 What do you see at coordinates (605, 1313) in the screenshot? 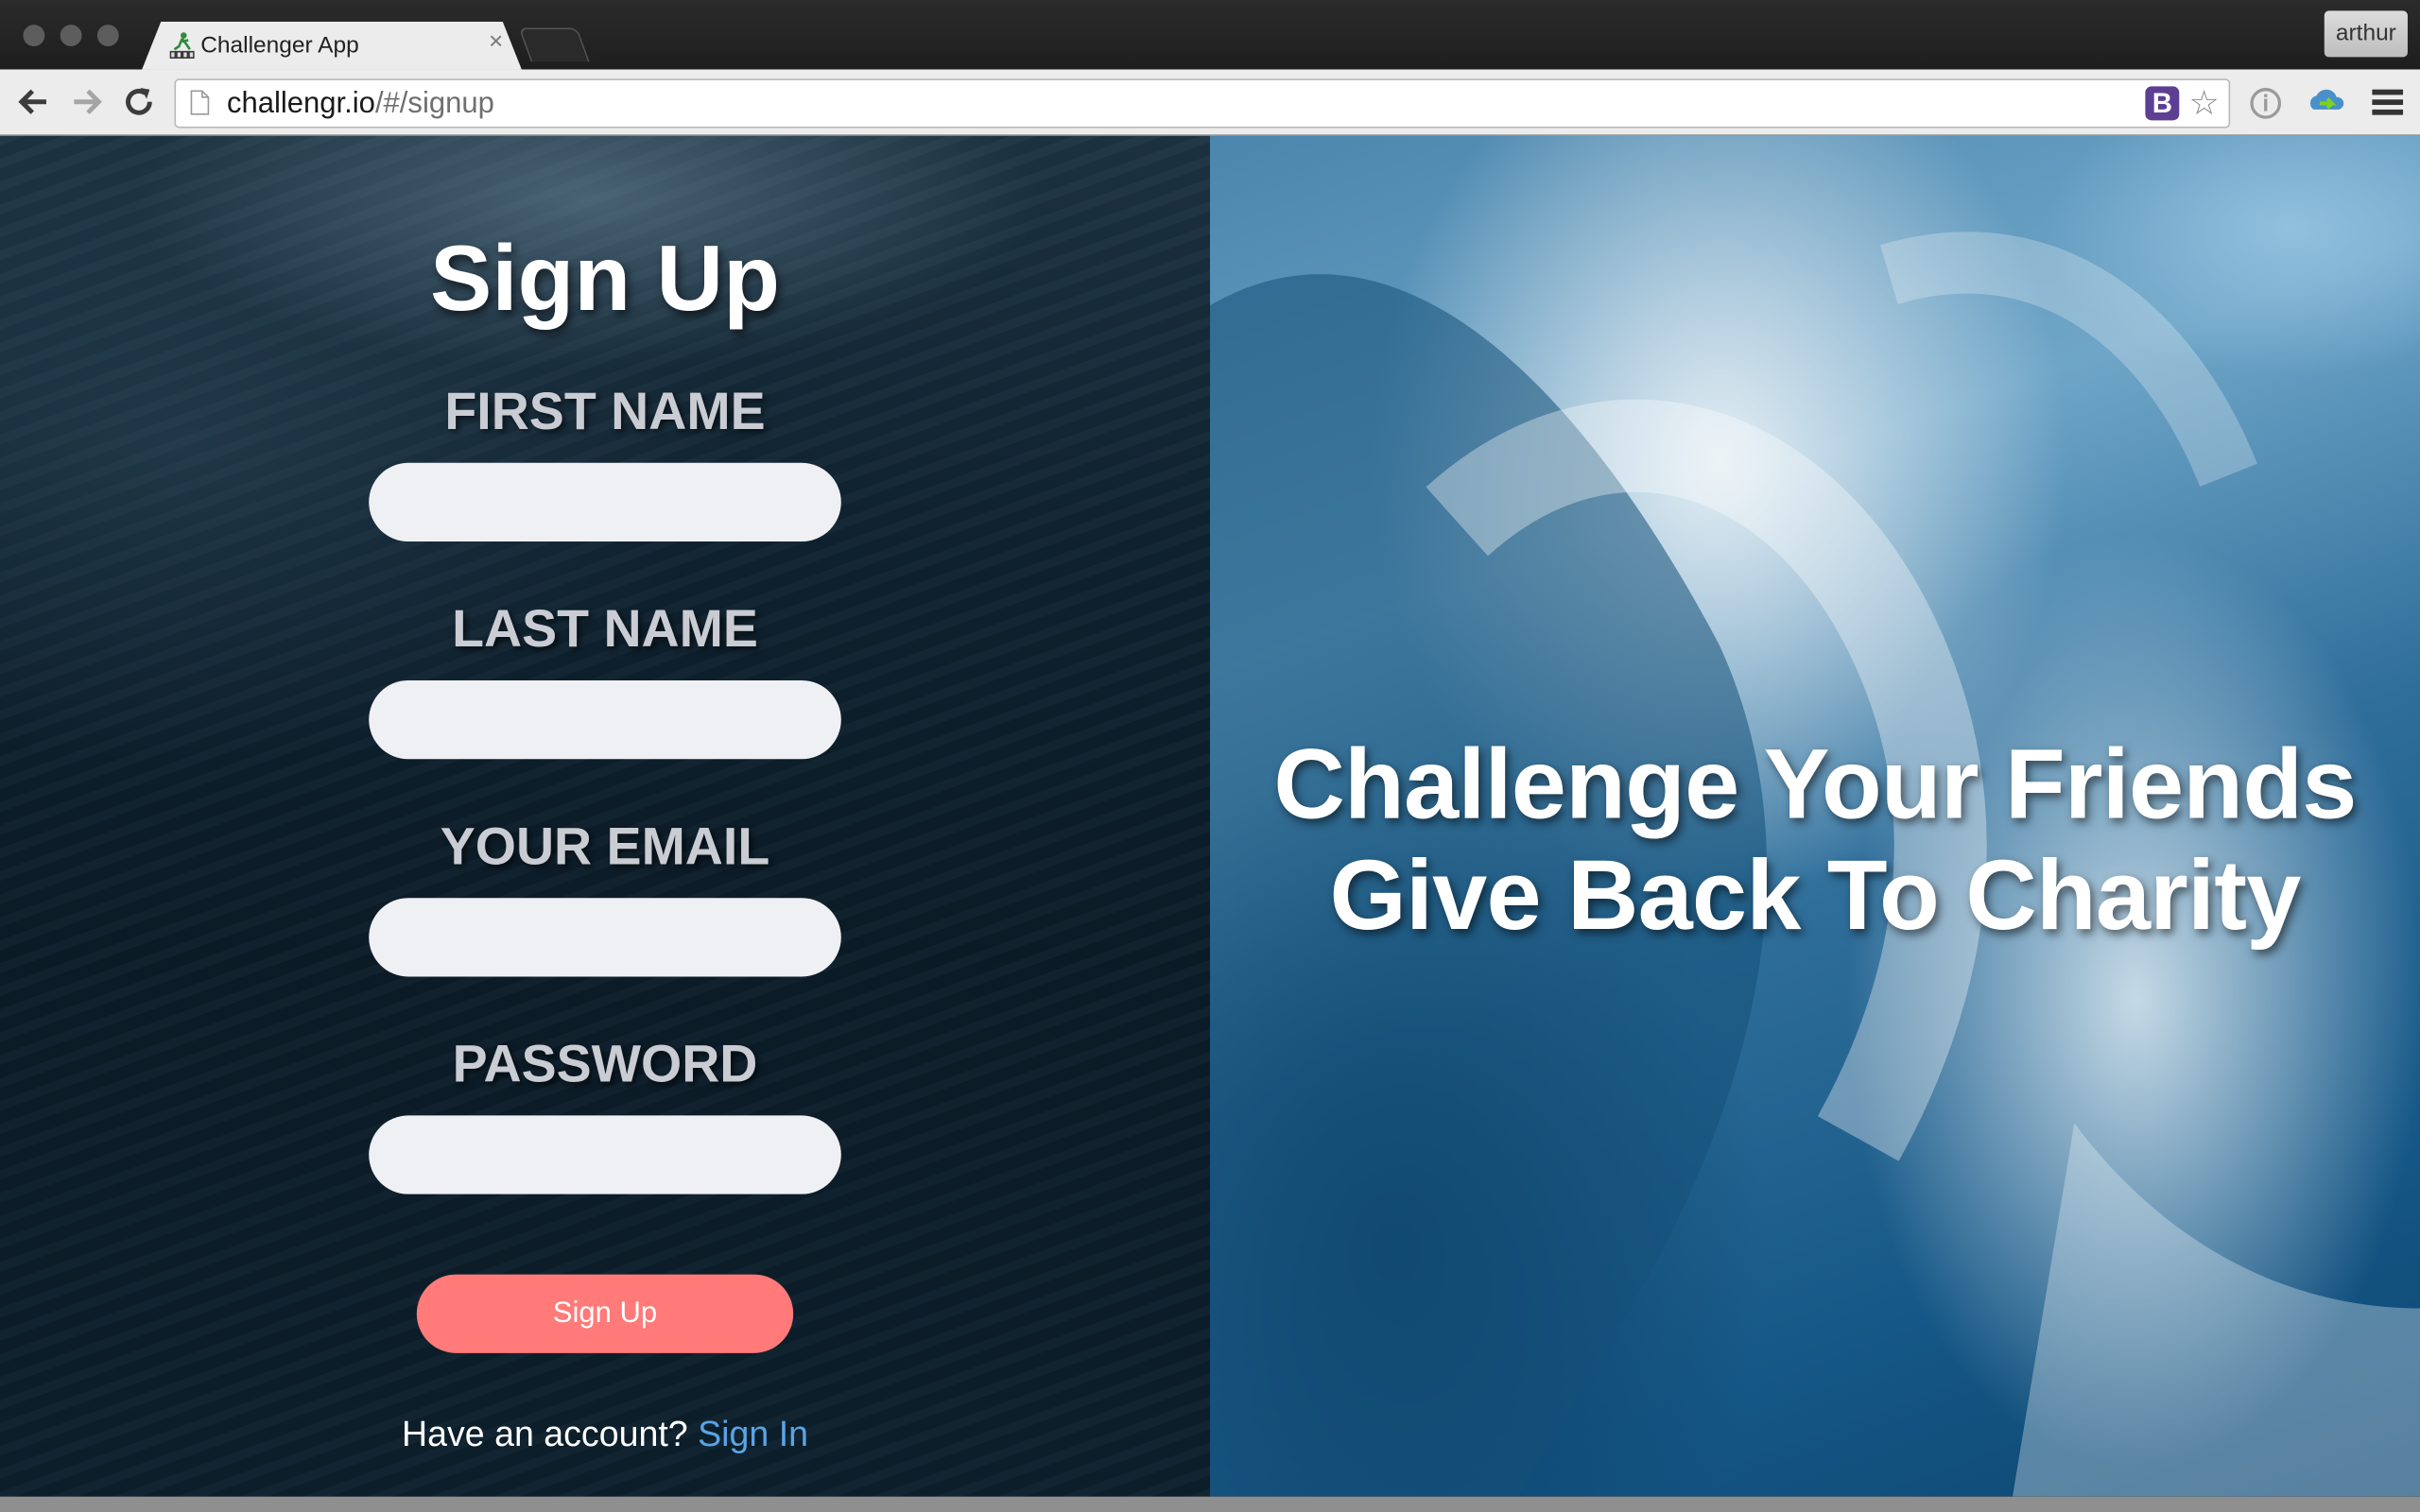
I see `signup-button: Sign Up` at bounding box center [605, 1313].